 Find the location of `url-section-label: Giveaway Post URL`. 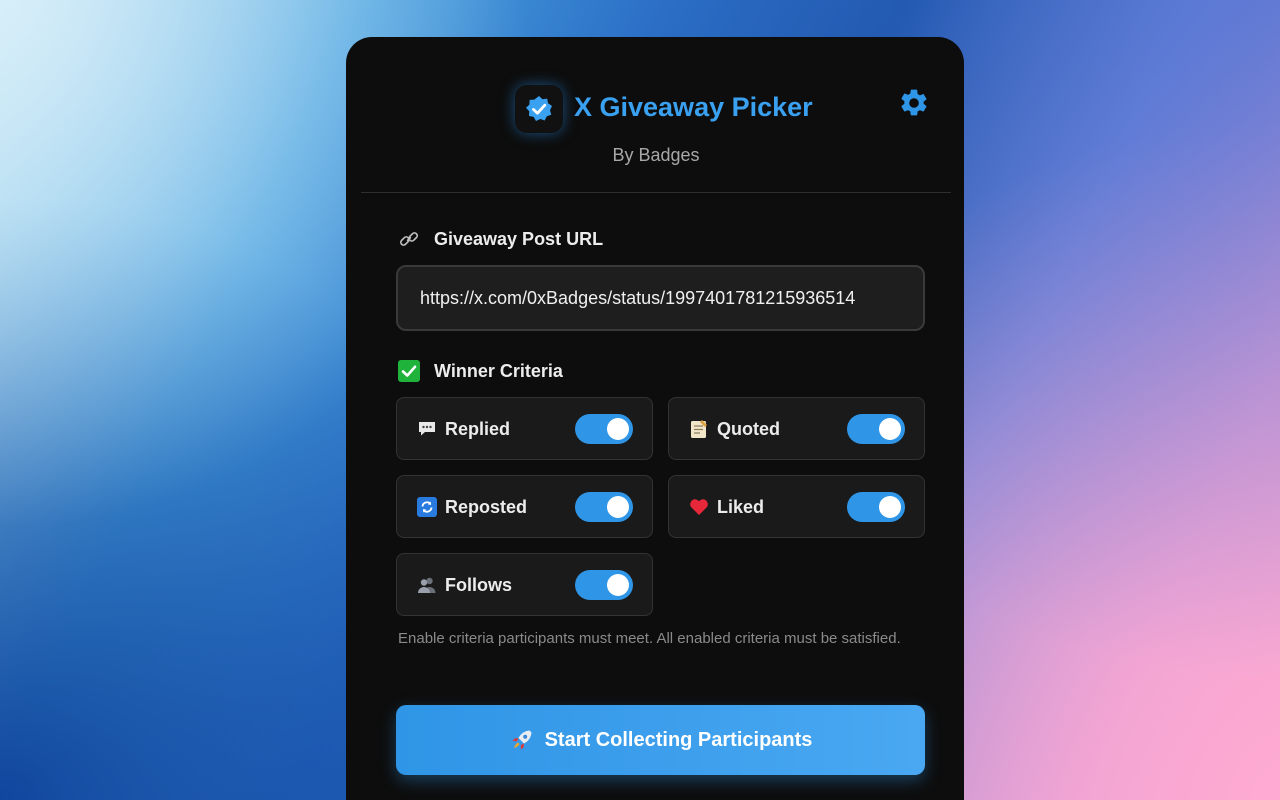

url-section-label: Giveaway Post URL is located at coordinates (500, 239).